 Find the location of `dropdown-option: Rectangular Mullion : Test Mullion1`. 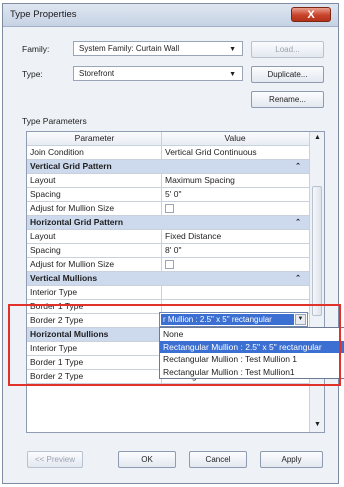

dropdown-option: Rectangular Mullion : Test Mullion1 is located at coordinates (252, 372).